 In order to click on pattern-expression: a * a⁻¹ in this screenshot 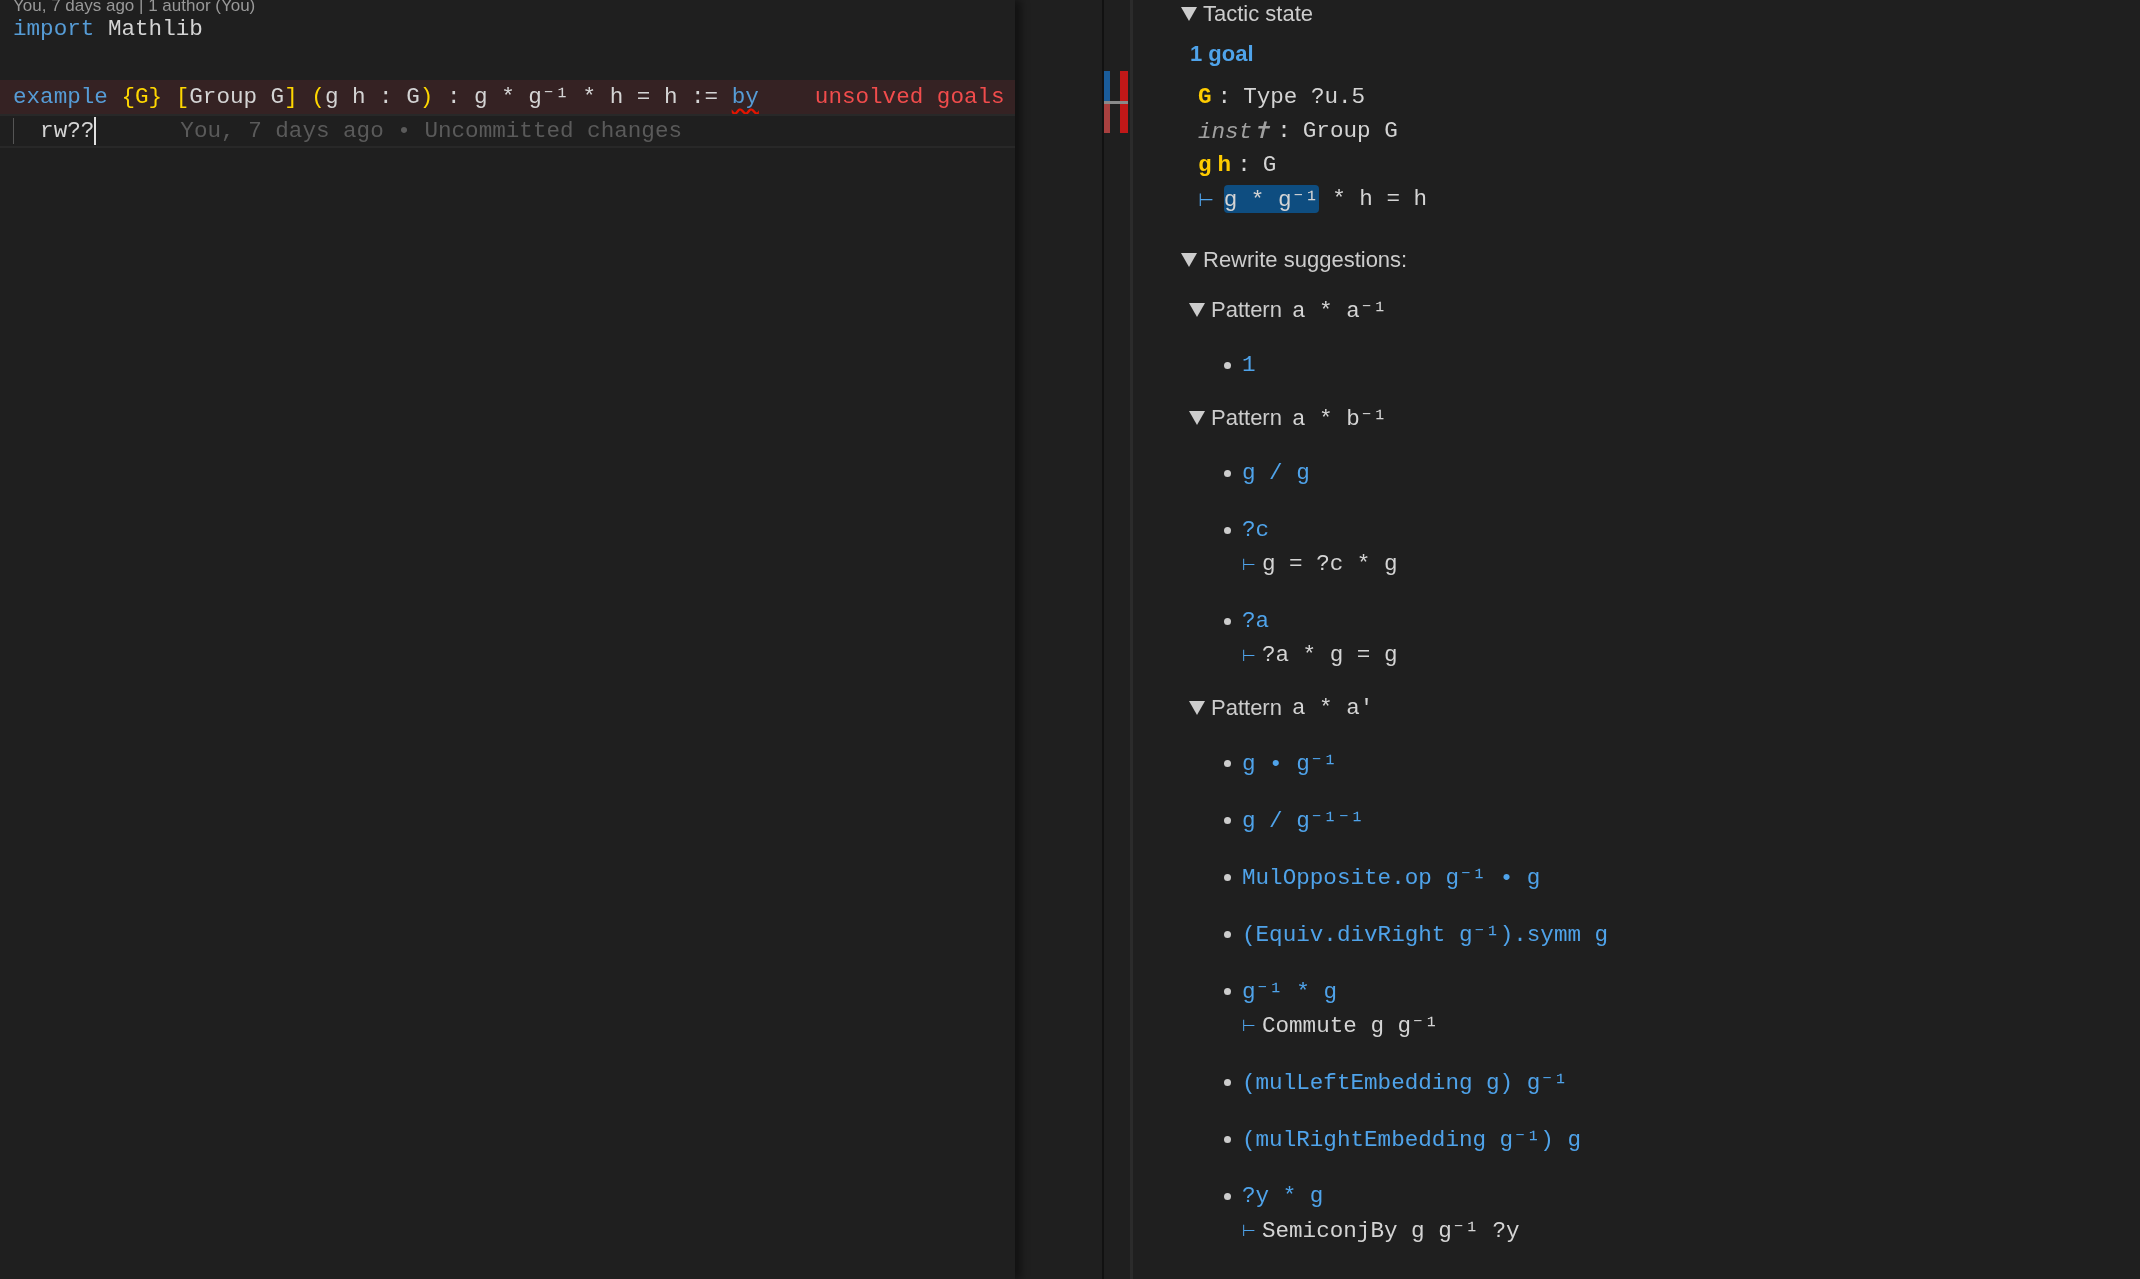, I will do `click(1339, 310)`.